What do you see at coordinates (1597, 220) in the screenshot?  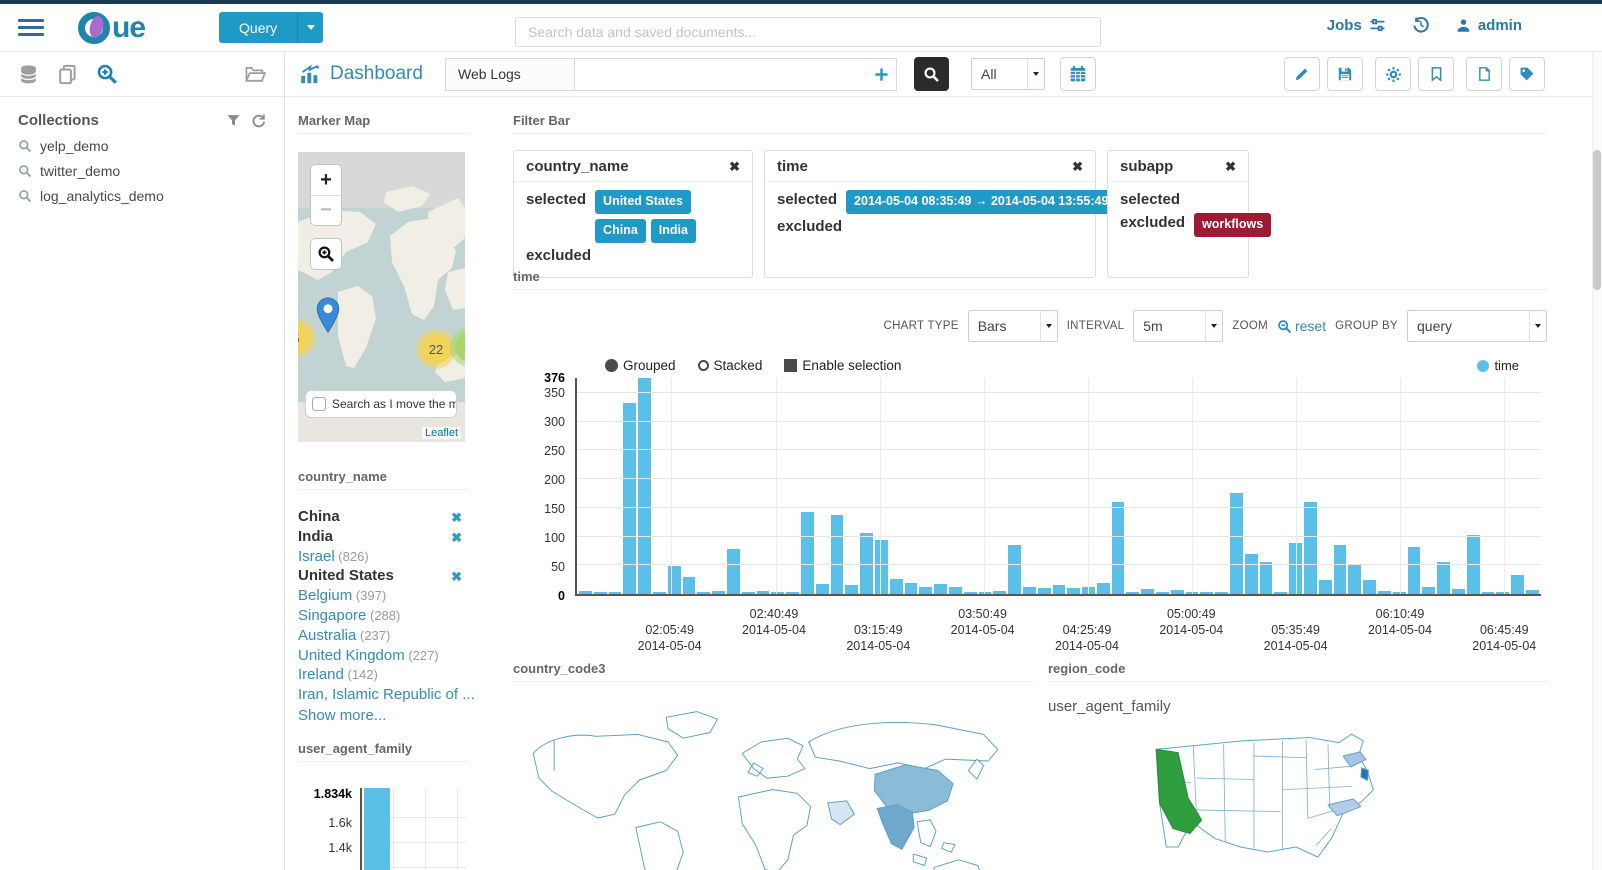 I see `scrollbar-thumb` at bounding box center [1597, 220].